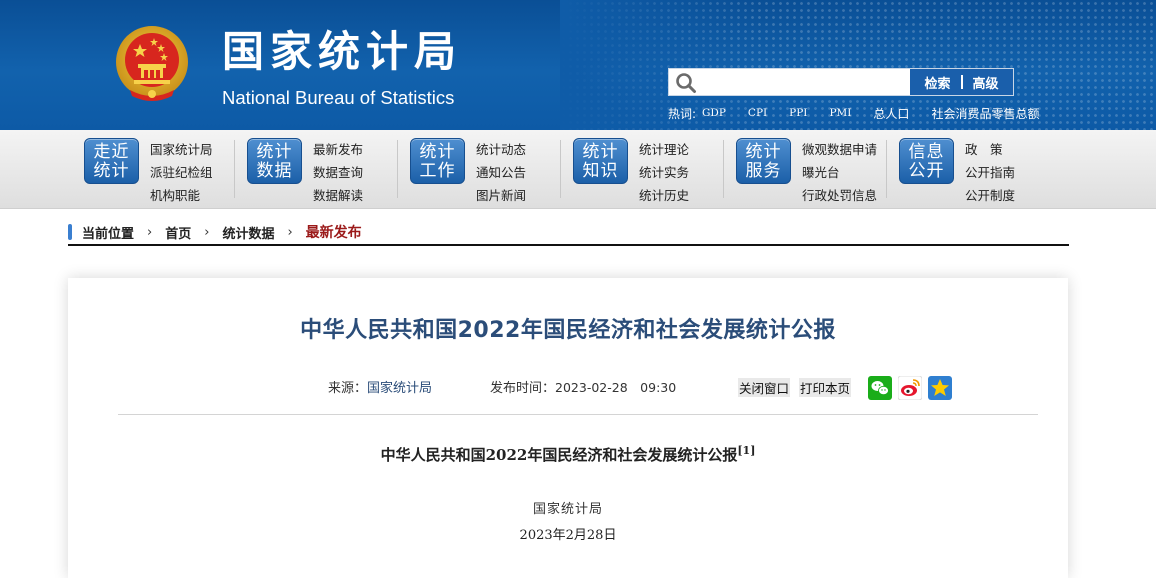  What do you see at coordinates (990, 195) in the screenshot?
I see `nav-link: 公开制度` at bounding box center [990, 195].